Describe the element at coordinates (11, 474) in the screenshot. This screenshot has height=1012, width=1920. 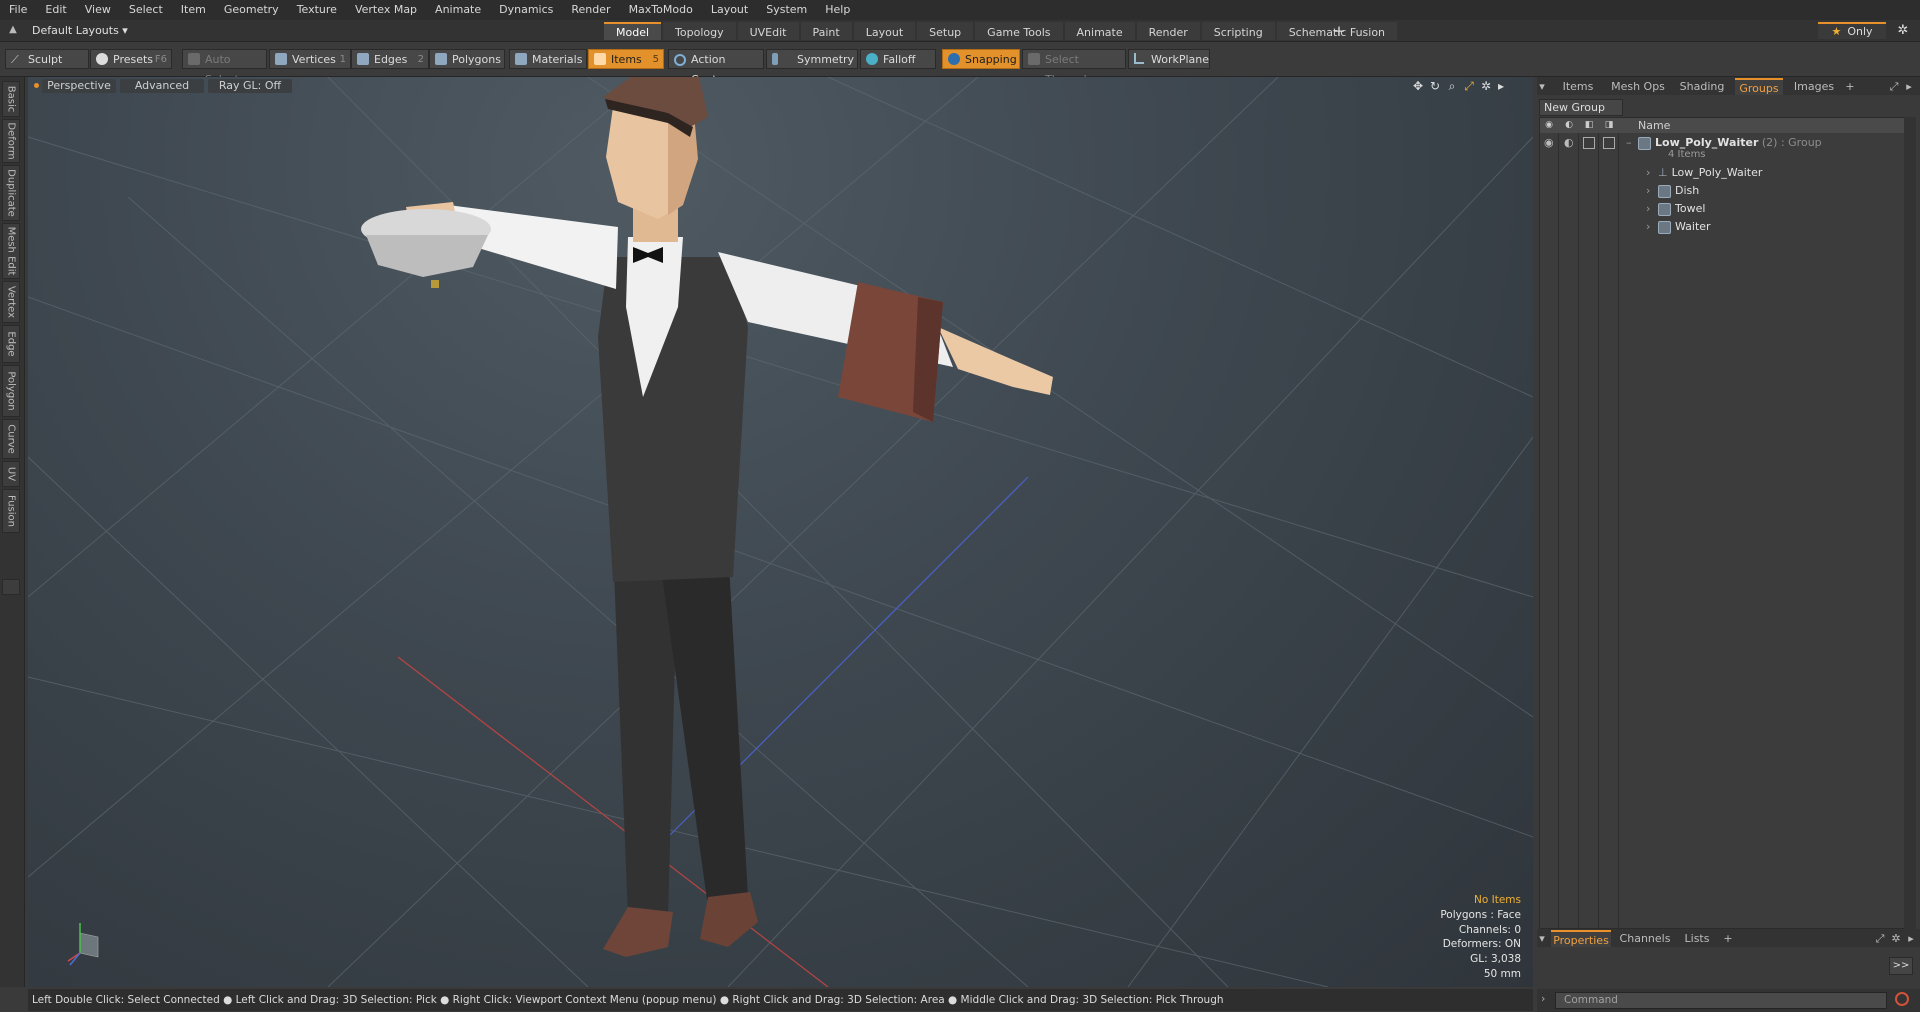
I see `tab-uv: UV` at that location.